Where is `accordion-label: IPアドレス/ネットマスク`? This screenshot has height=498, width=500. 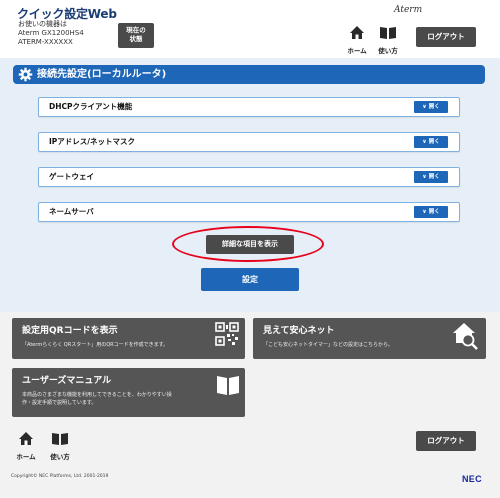 accordion-label: IPアドレス/ネットマスク is located at coordinates (92, 141).